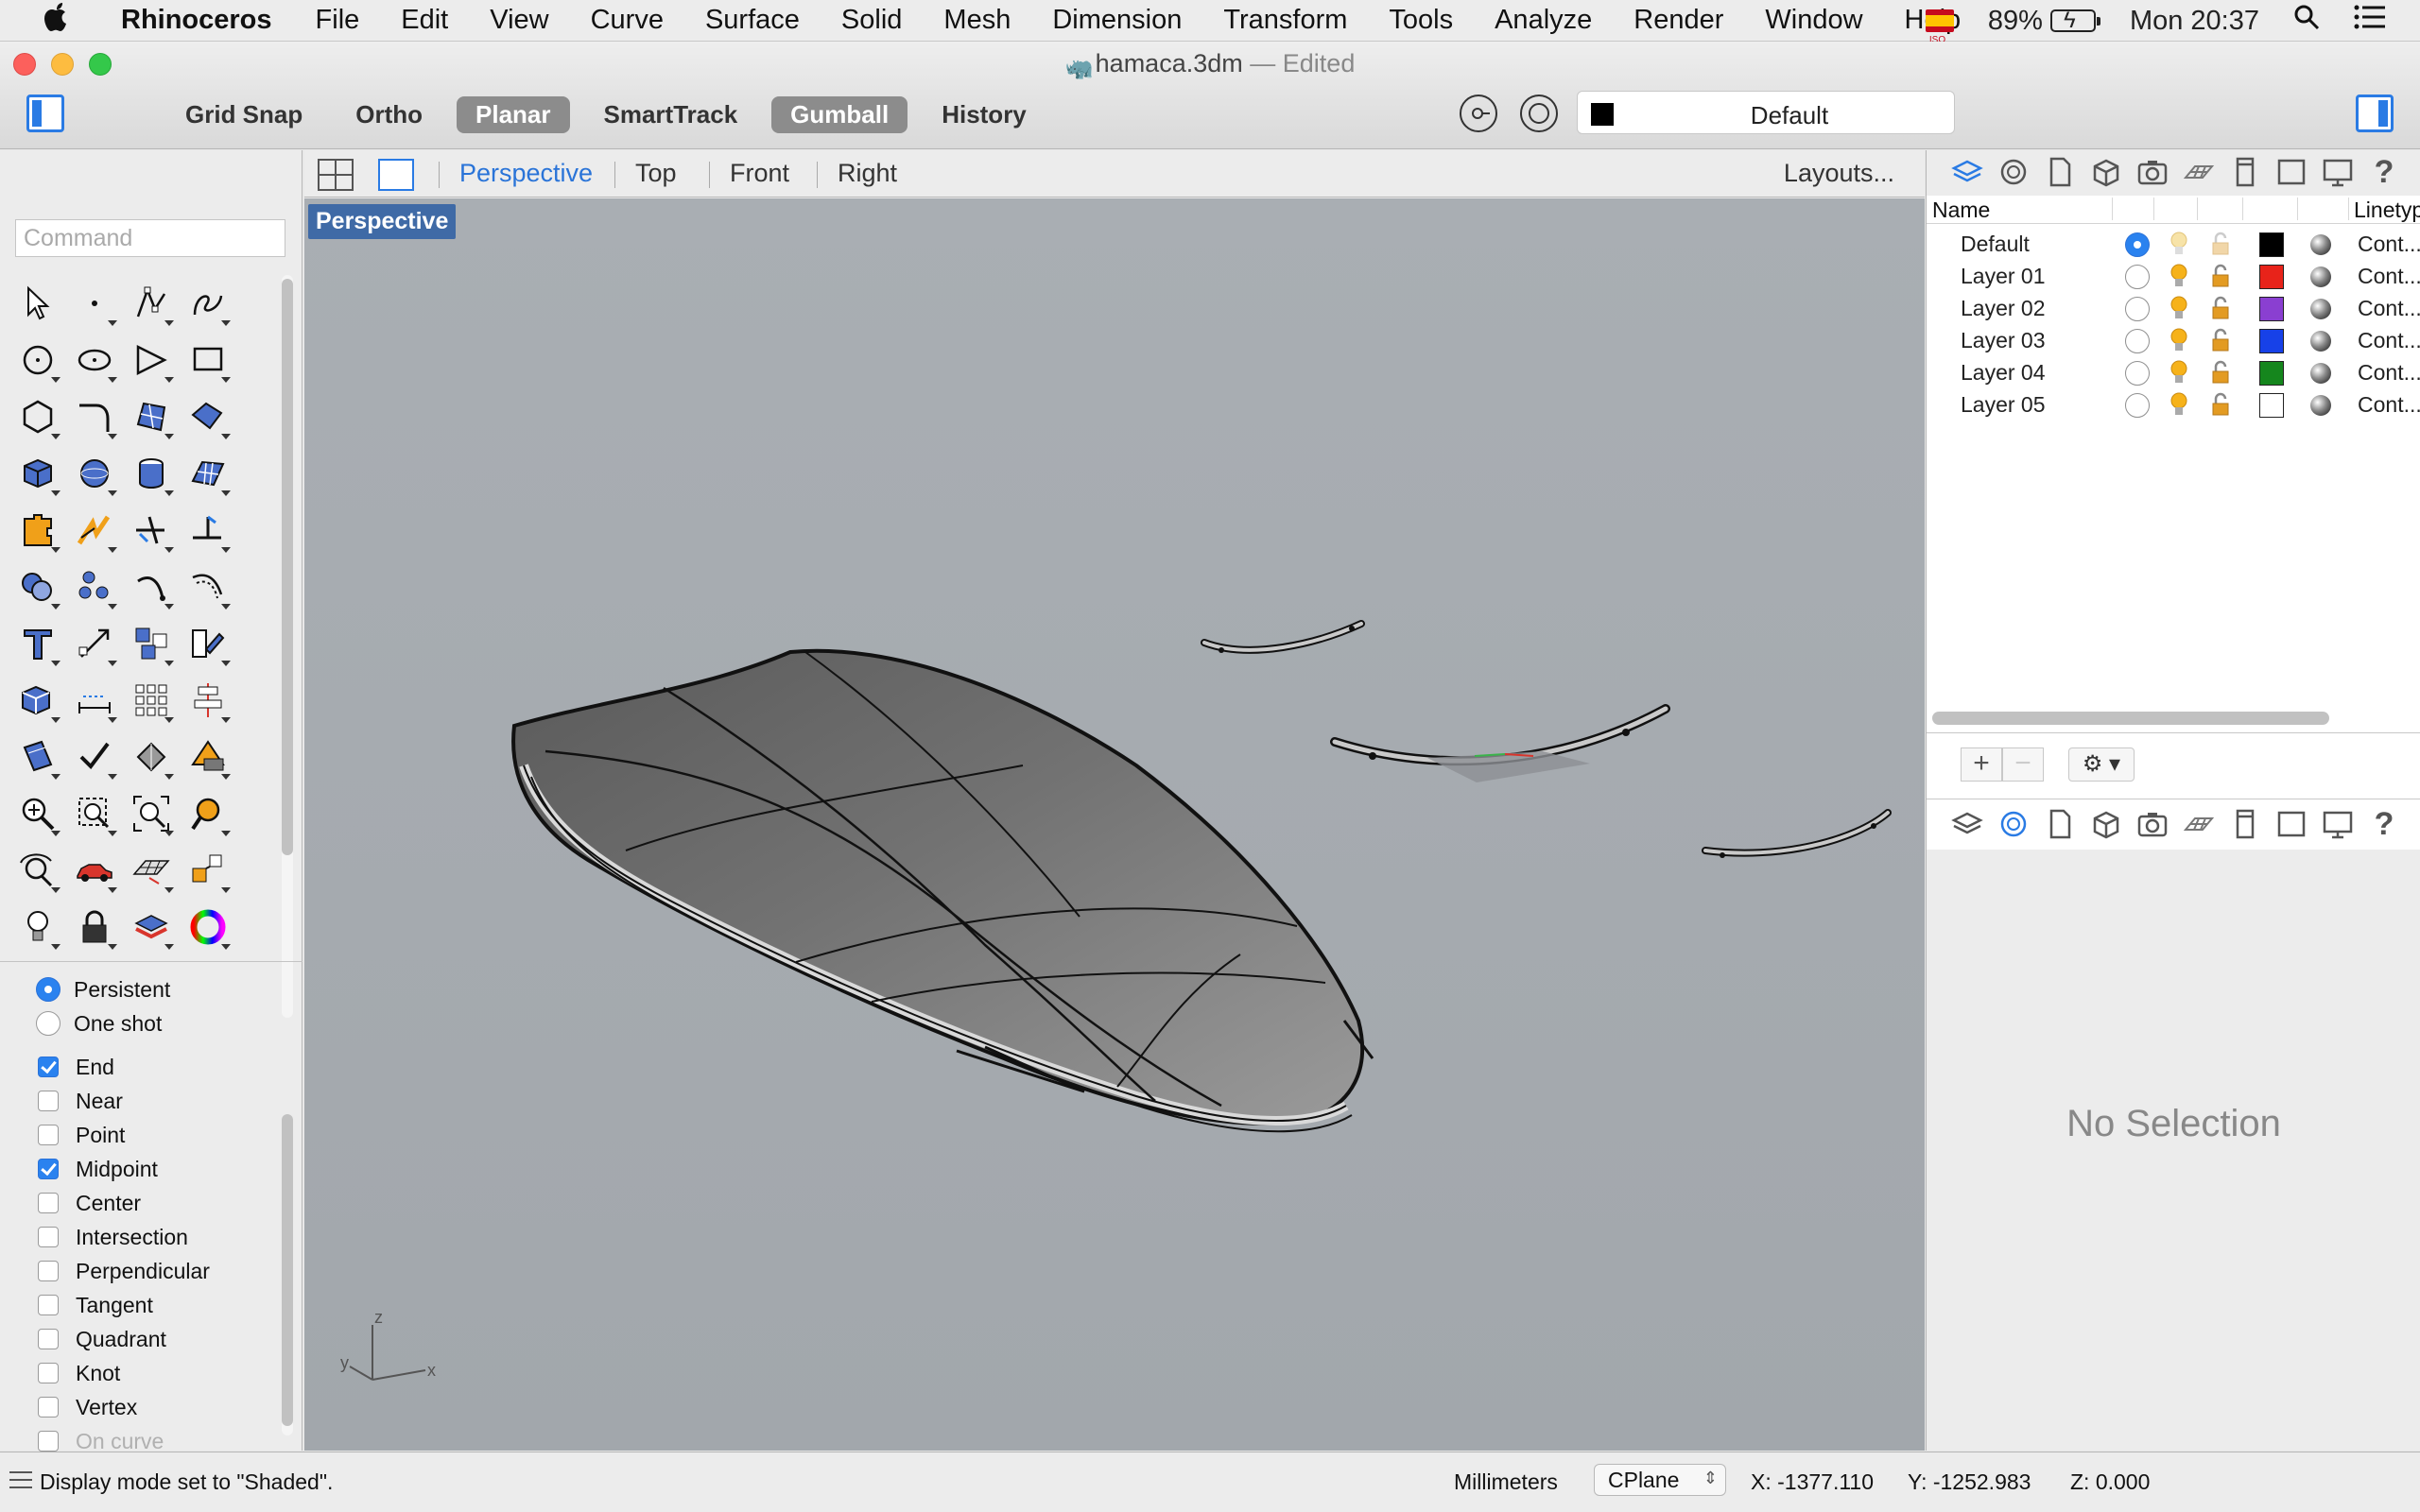  Describe the element at coordinates (48, 989) in the screenshot. I see `radio-button` at that location.